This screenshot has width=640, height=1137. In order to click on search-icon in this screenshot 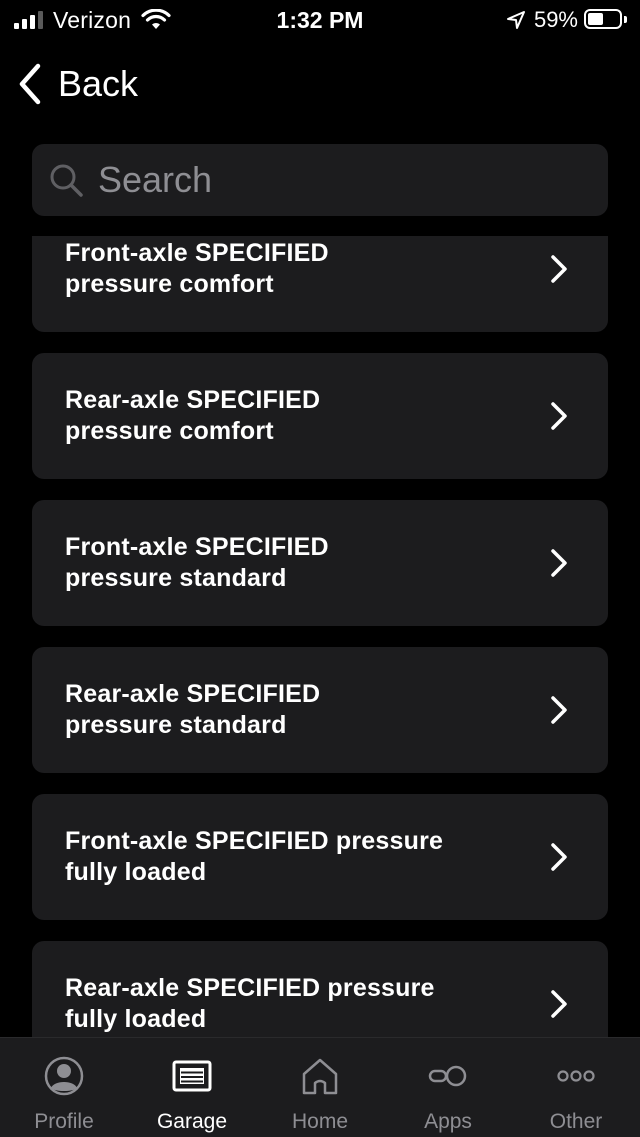, I will do `click(66, 180)`.